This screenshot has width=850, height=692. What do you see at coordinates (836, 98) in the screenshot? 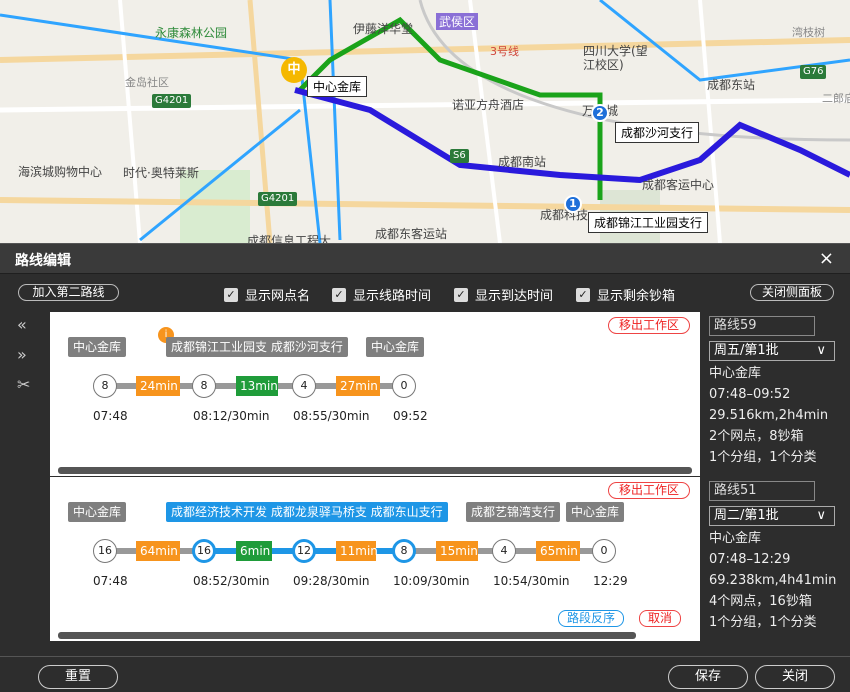
I see `map-label: 二郎庙` at bounding box center [836, 98].